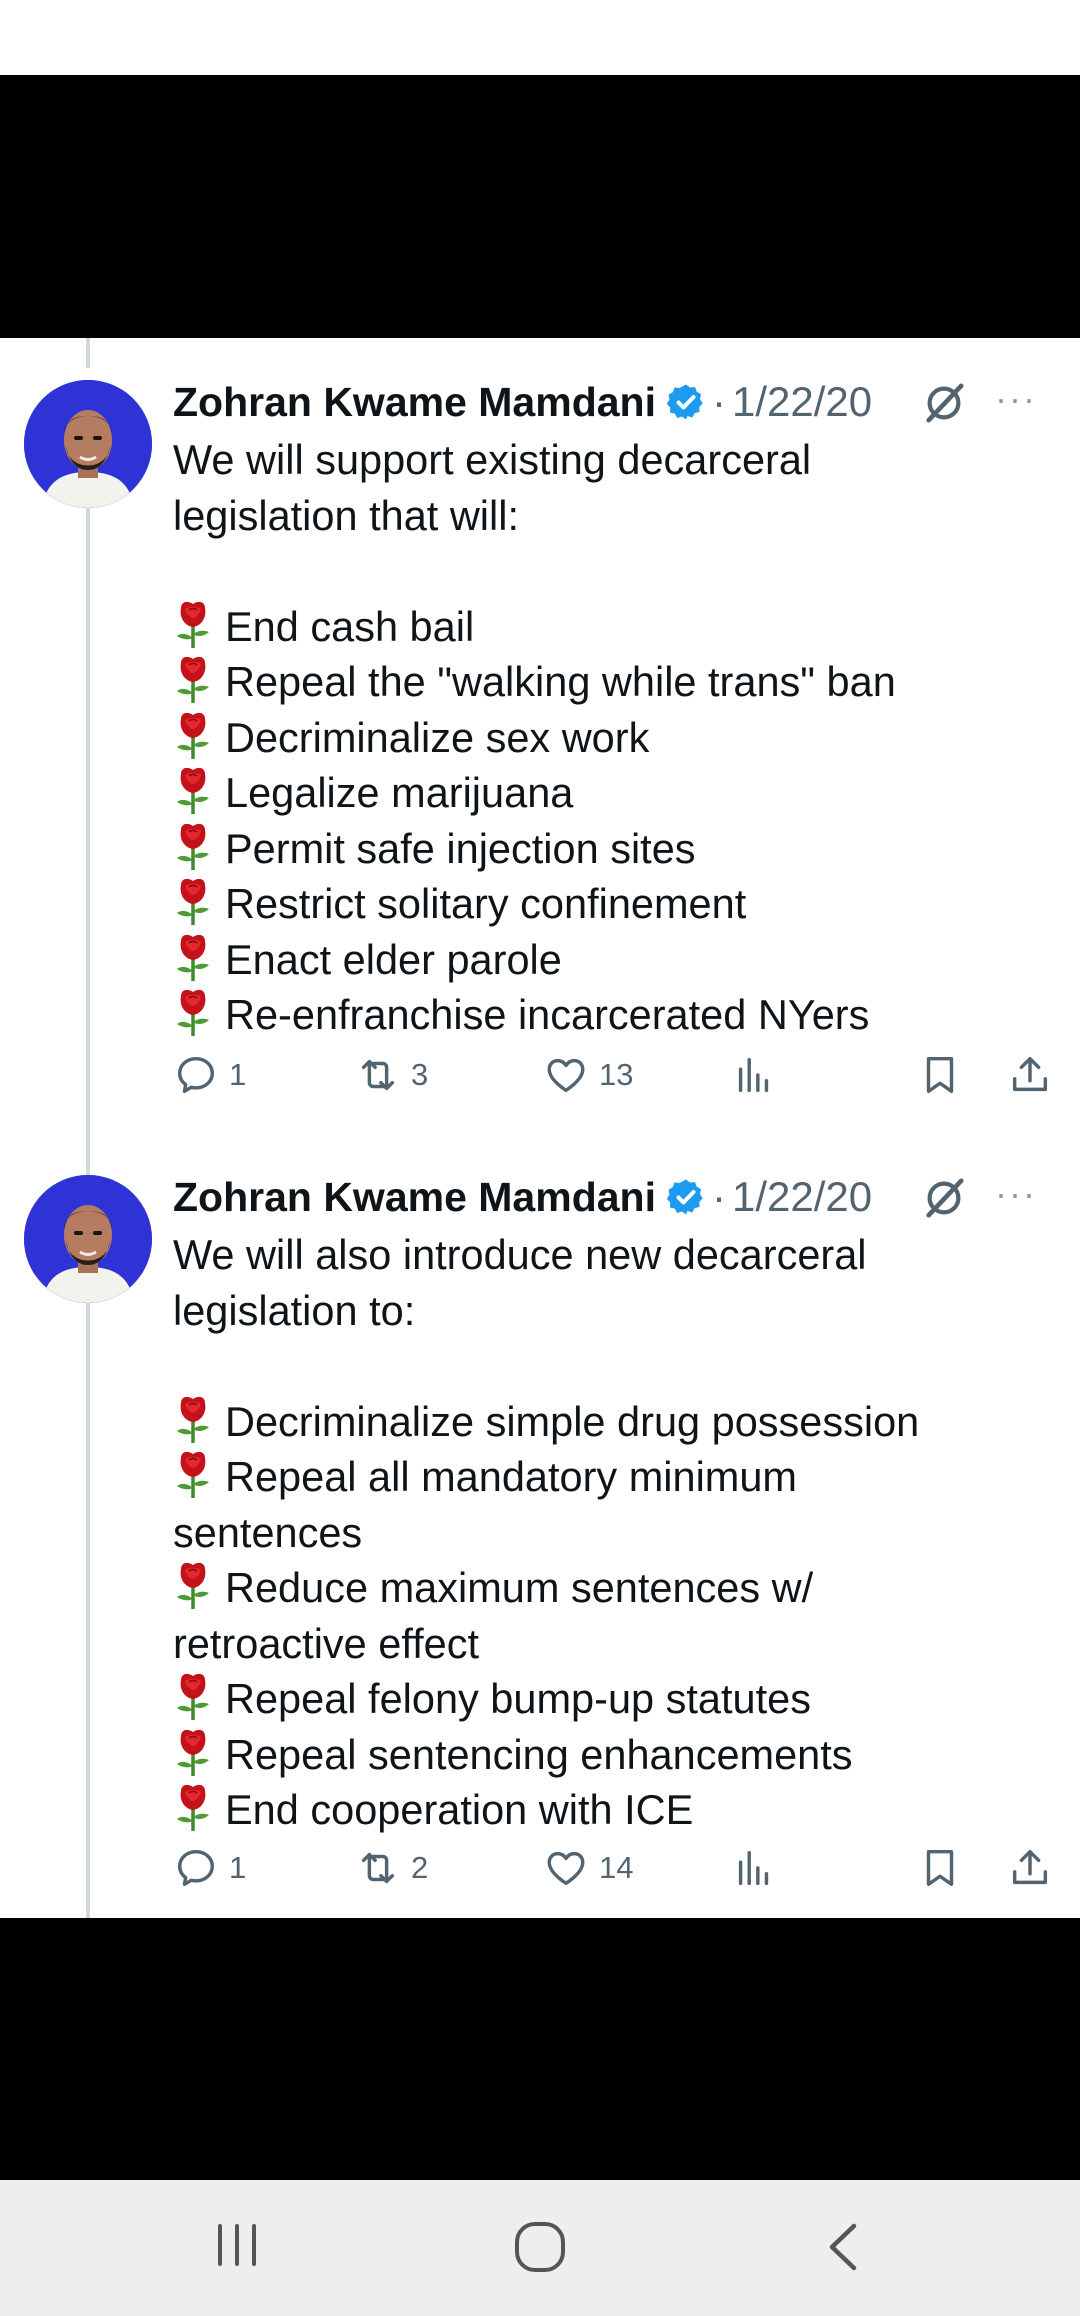 Image resolution: width=1080 pixels, height=2316 pixels. What do you see at coordinates (520, 1254) in the screenshot?
I see `text-line: We will also introduce new decarceral` at bounding box center [520, 1254].